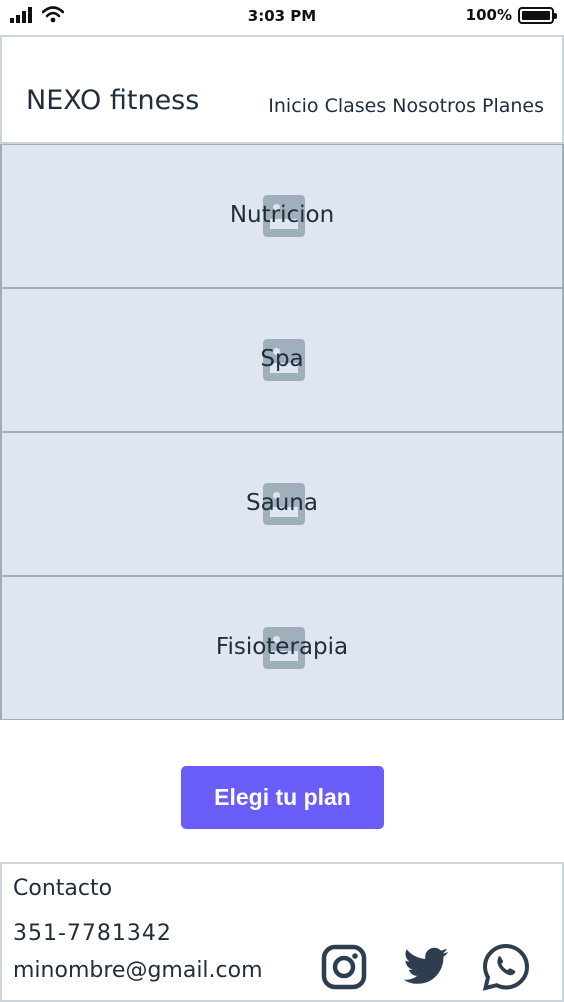 The width and height of the screenshot is (564, 1002). I want to click on service-tile-fisioterapia: Fisioterapia, so click(282, 648).